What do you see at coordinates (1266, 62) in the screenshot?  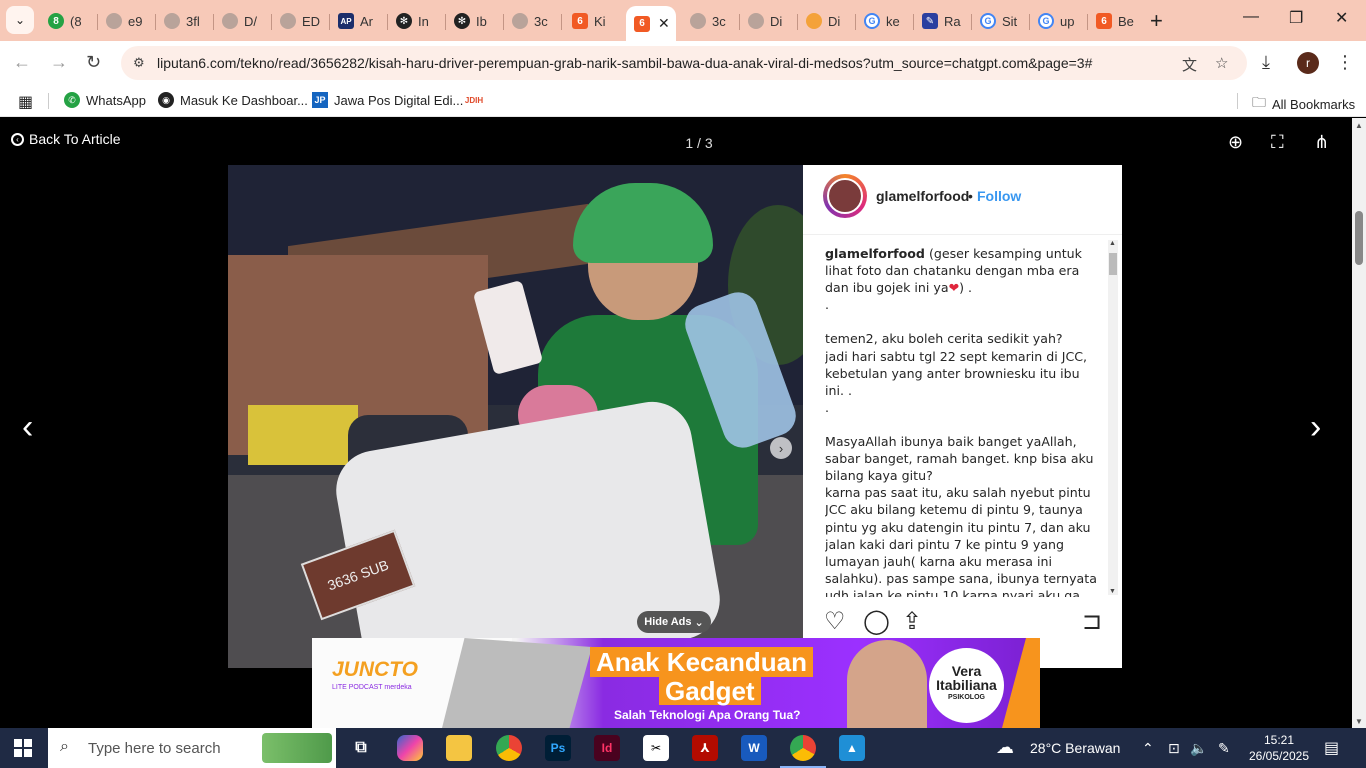 I see `download-icon: ⤓` at bounding box center [1266, 62].